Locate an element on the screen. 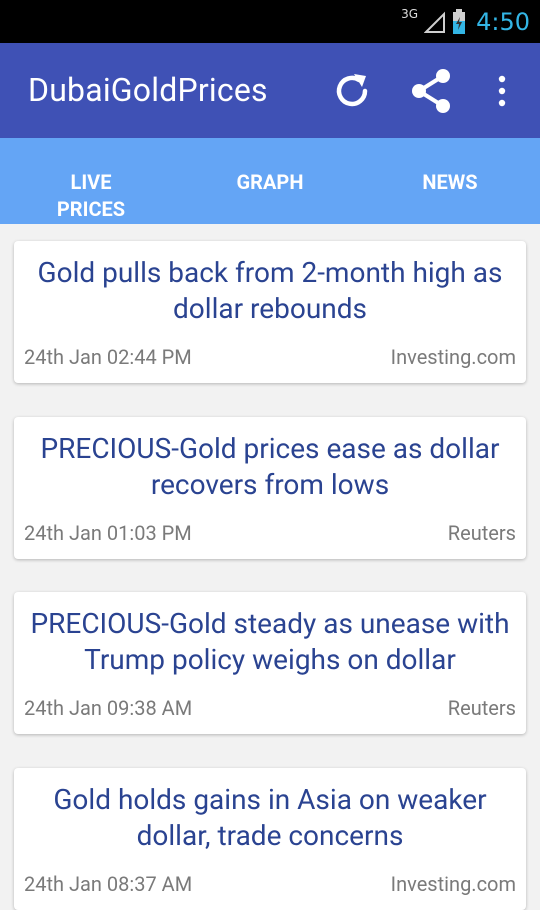 Image resolution: width=540 pixels, height=910 pixels. network-type: 3G is located at coordinates (410, 13).